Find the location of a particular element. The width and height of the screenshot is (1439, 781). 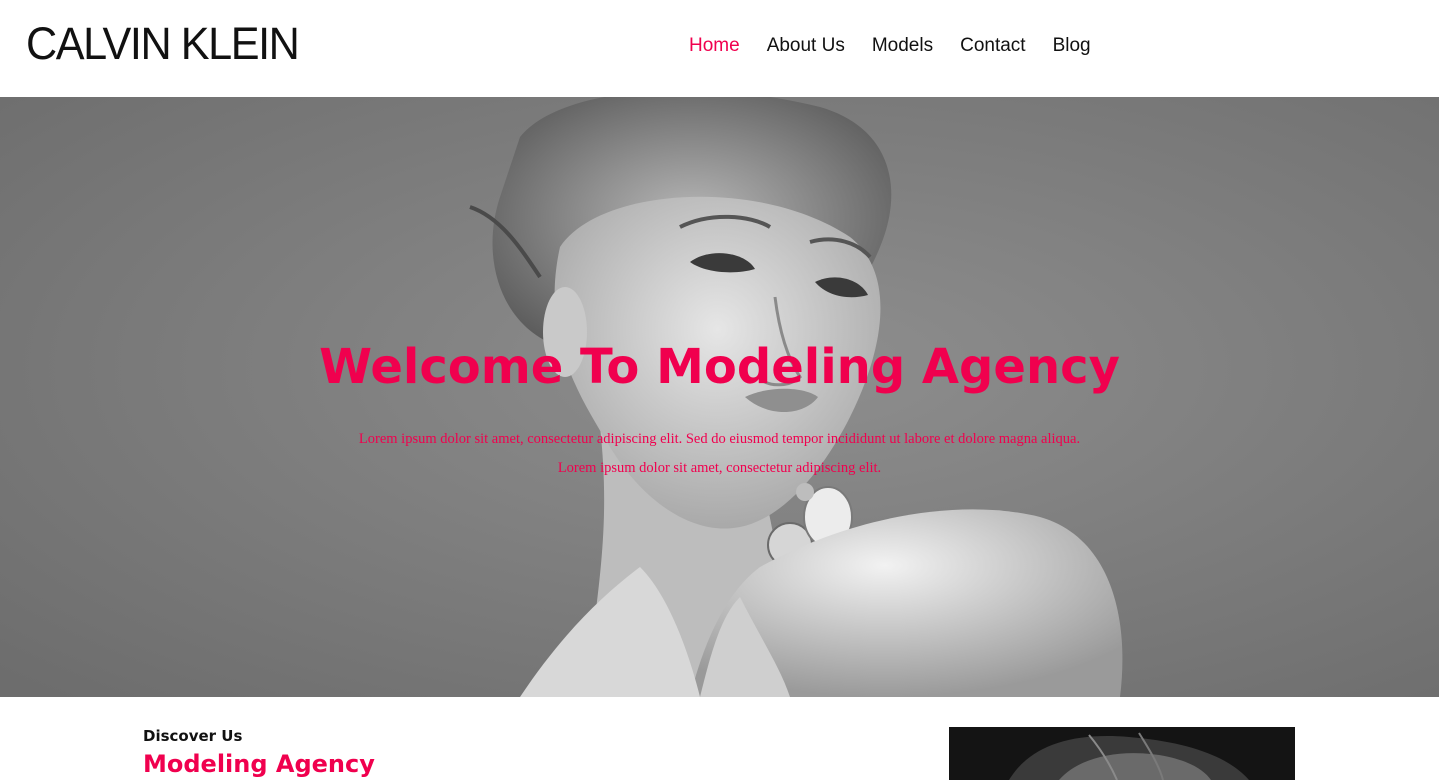

main-nav: Home About Us Models Contact Blog is located at coordinates (903, 46).